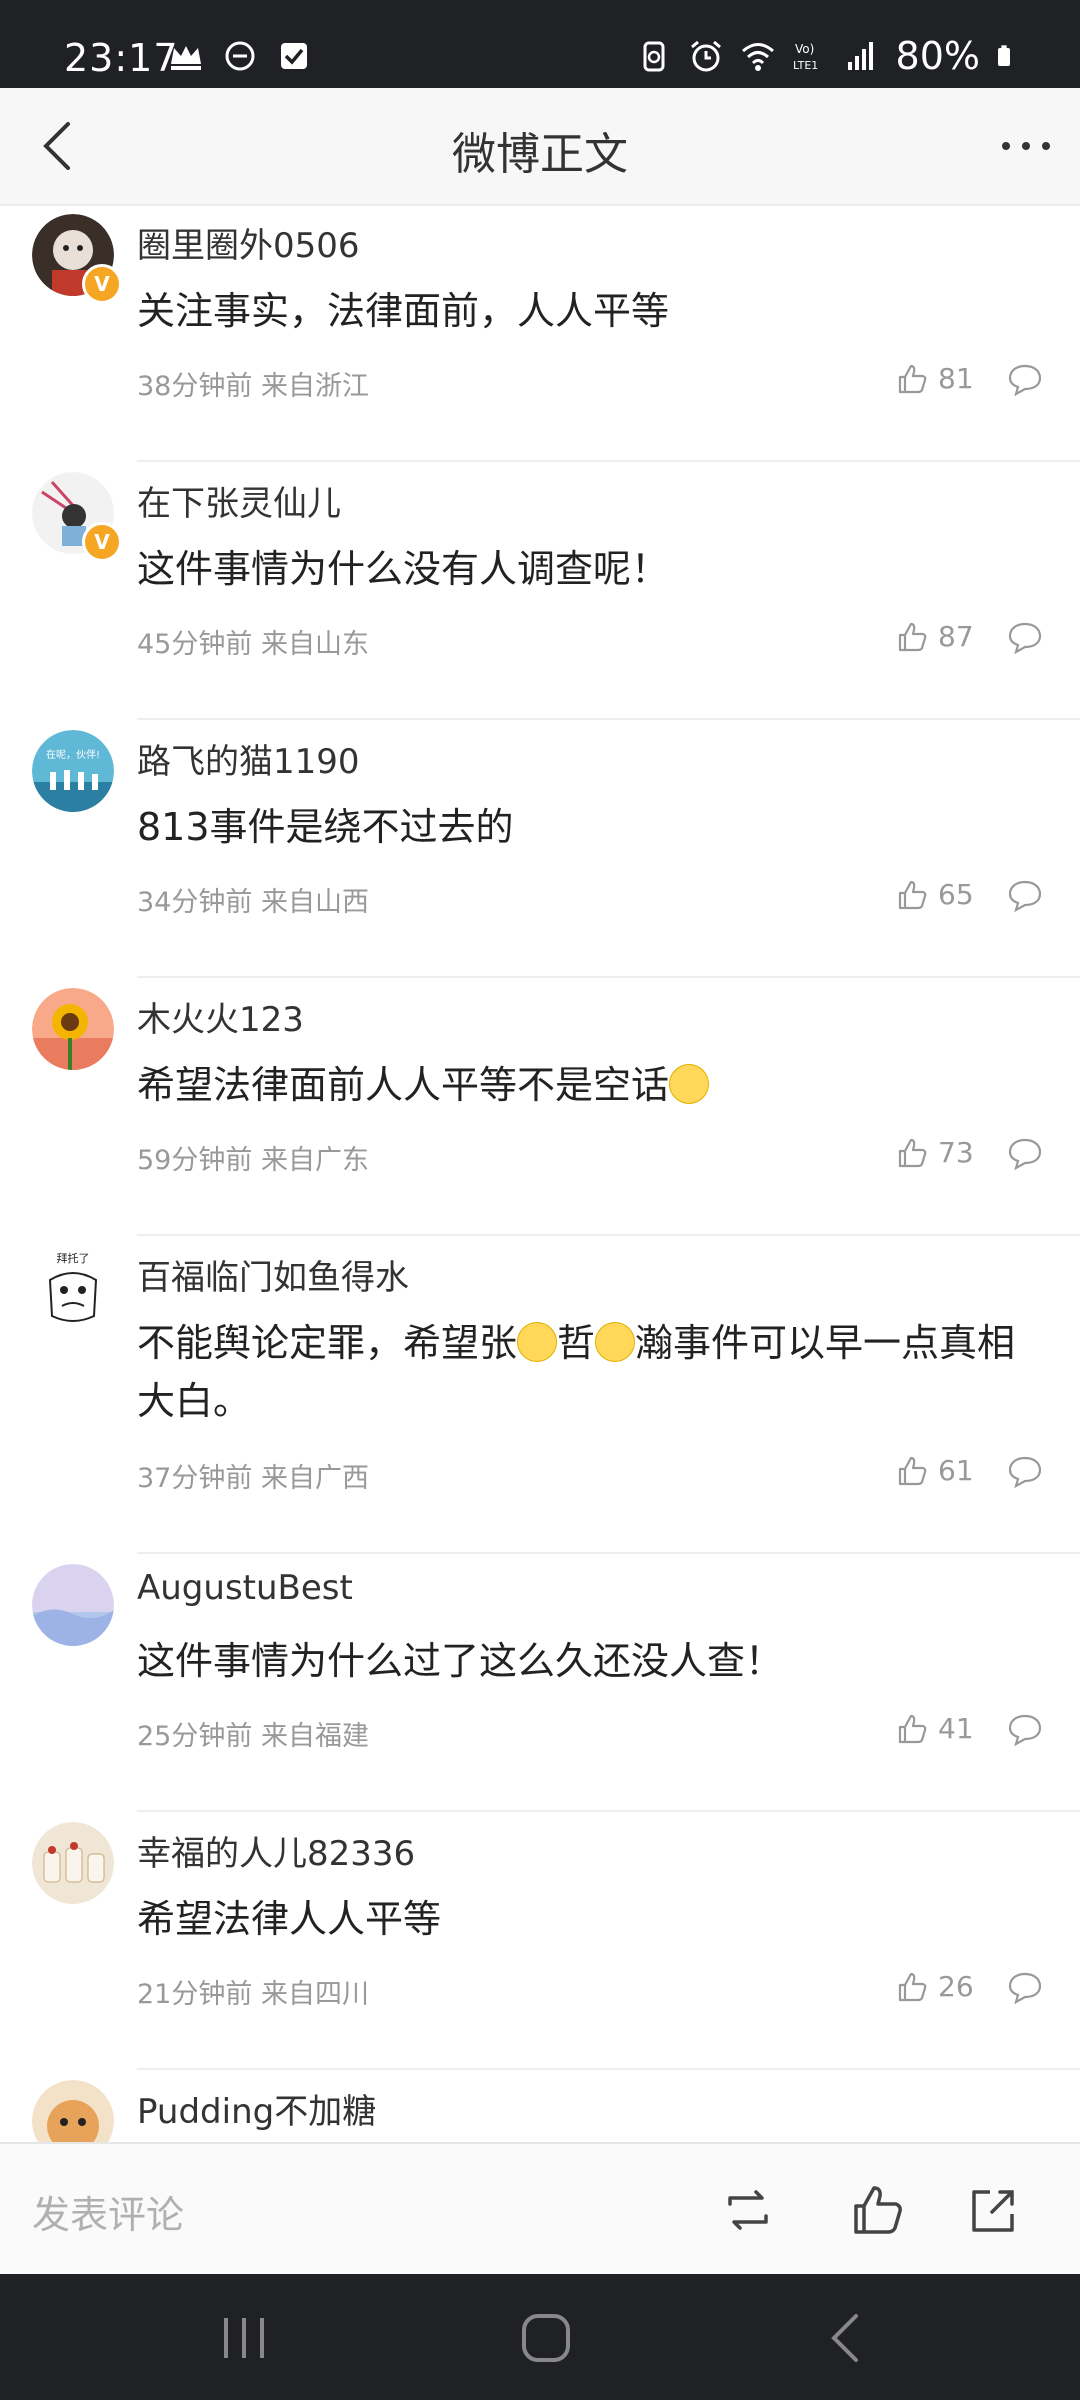 The image size is (1080, 2400). I want to click on like-count: 26, so click(956, 1986).